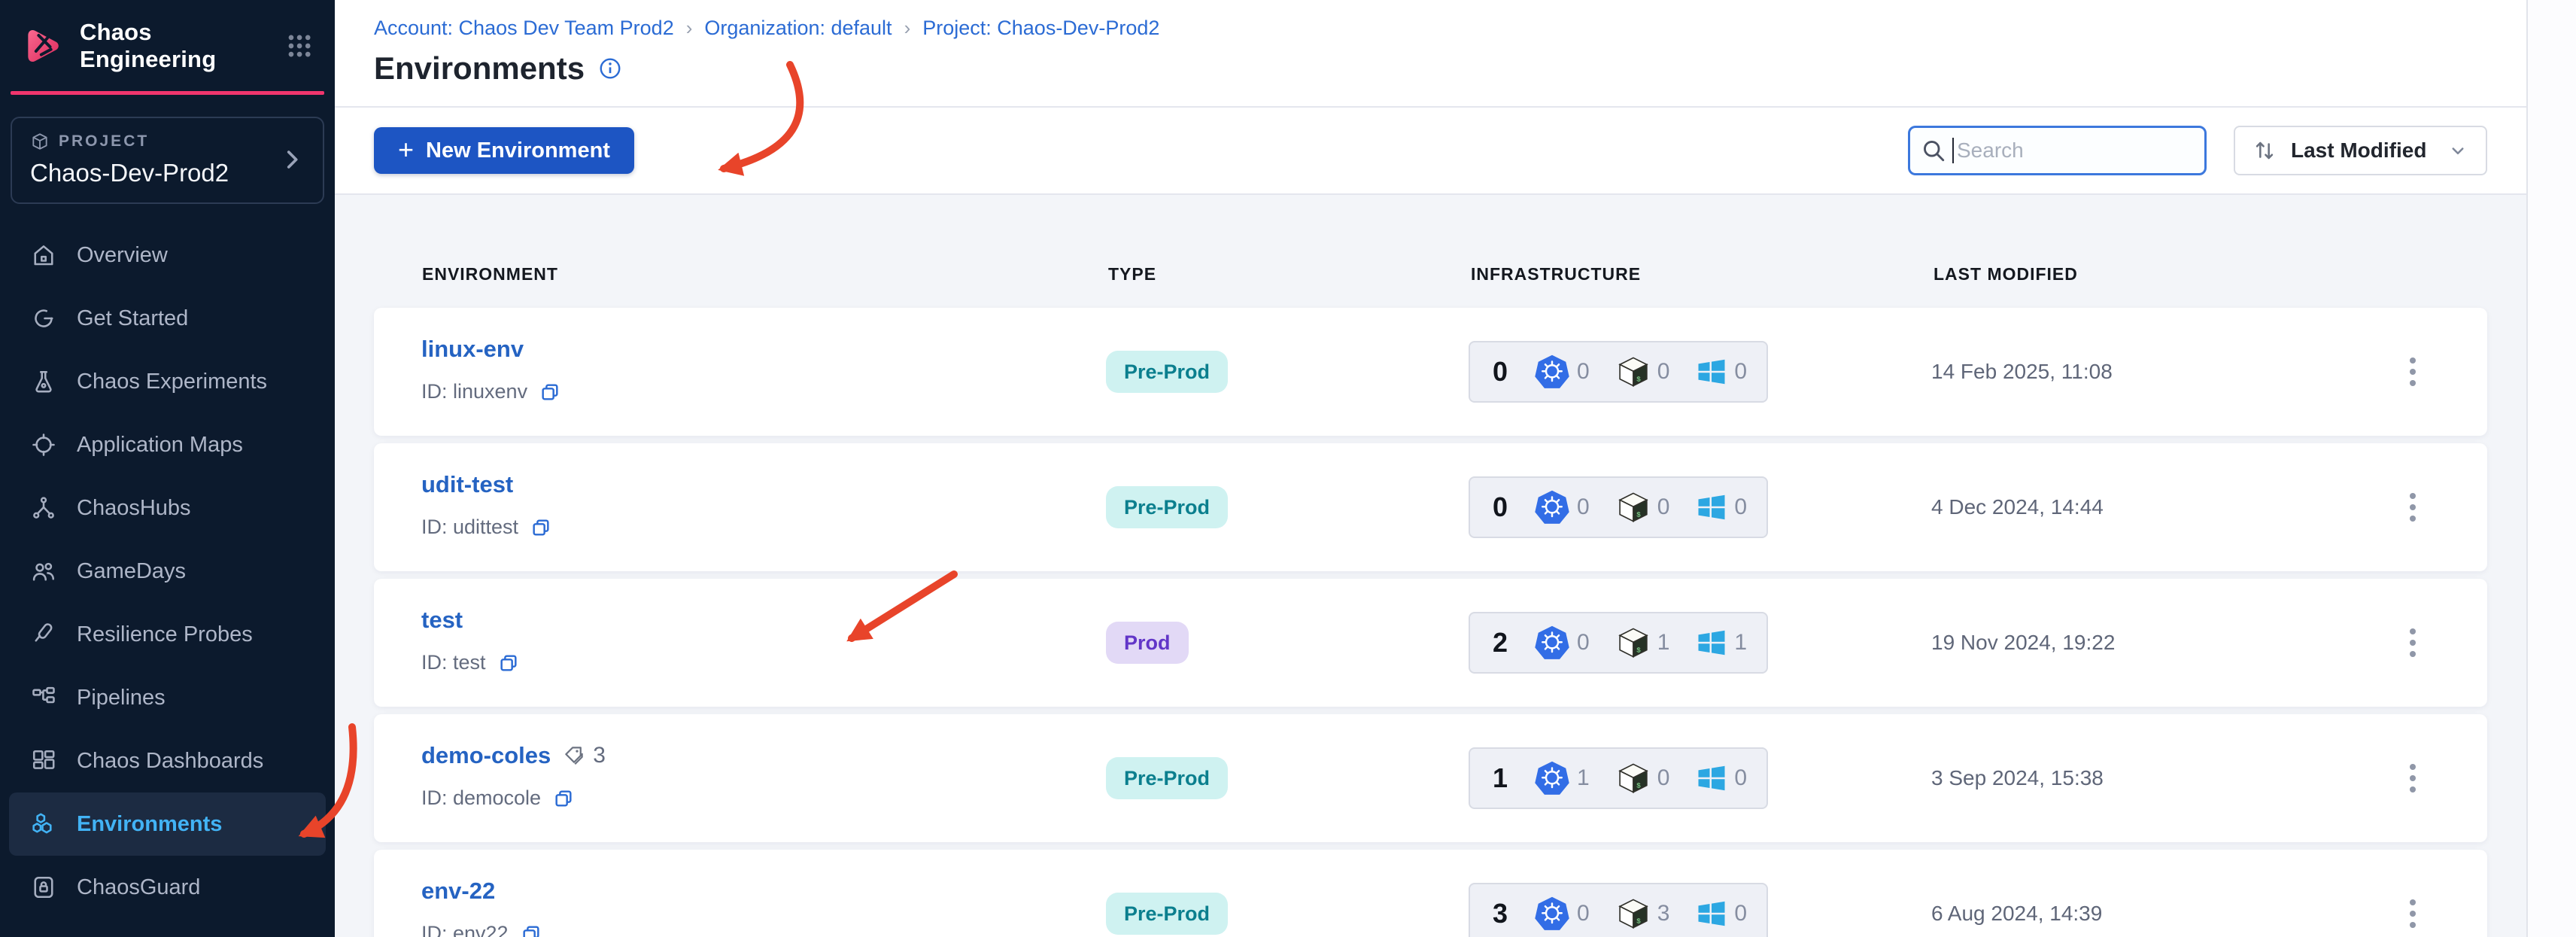 This screenshot has height=937, width=2576. Describe the element at coordinates (168, 824) in the screenshot. I see `sidebar-item-environments: Environments` at that location.